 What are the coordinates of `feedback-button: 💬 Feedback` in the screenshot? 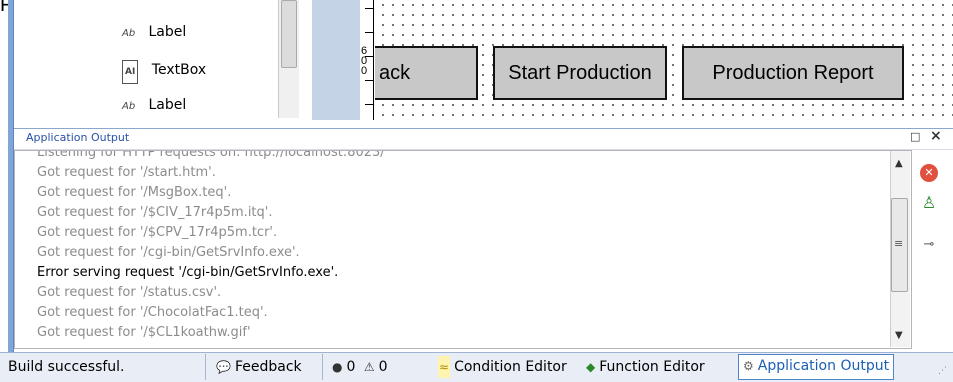 It's located at (259, 367).